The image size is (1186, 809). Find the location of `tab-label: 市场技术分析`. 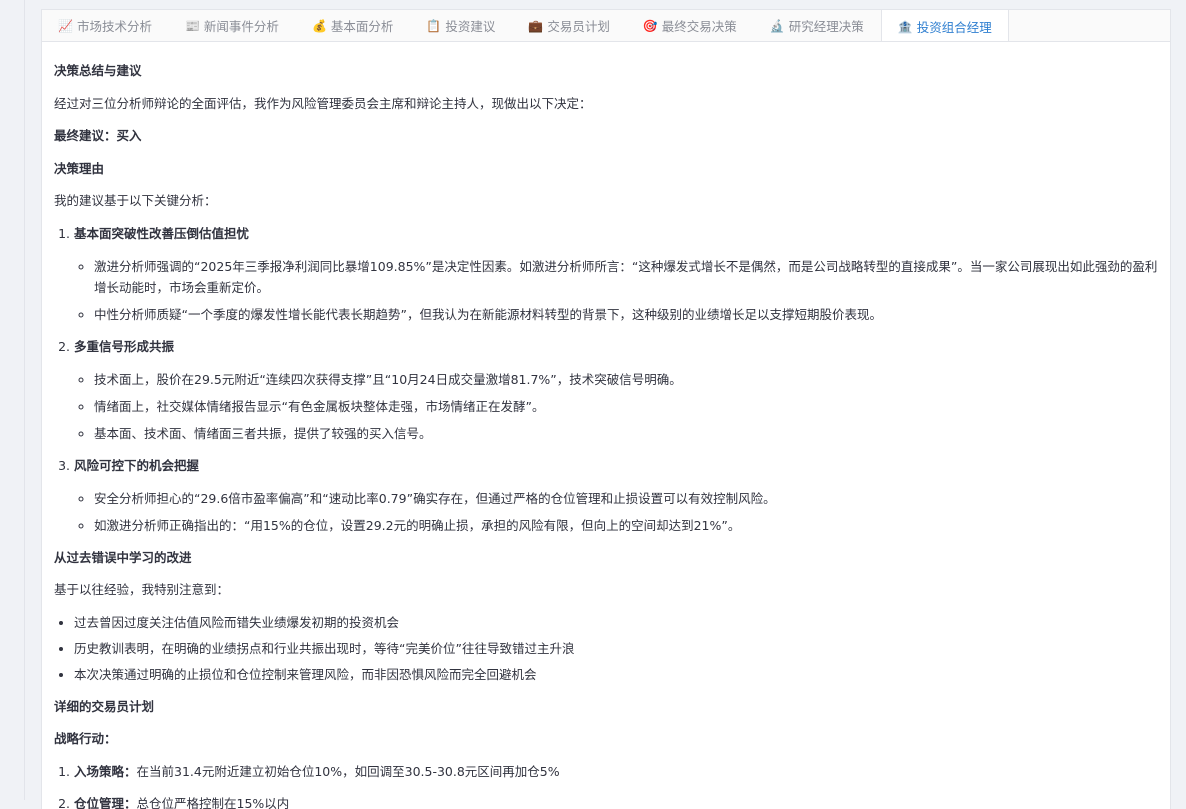

tab-label: 市场技术分析 is located at coordinates (114, 25).